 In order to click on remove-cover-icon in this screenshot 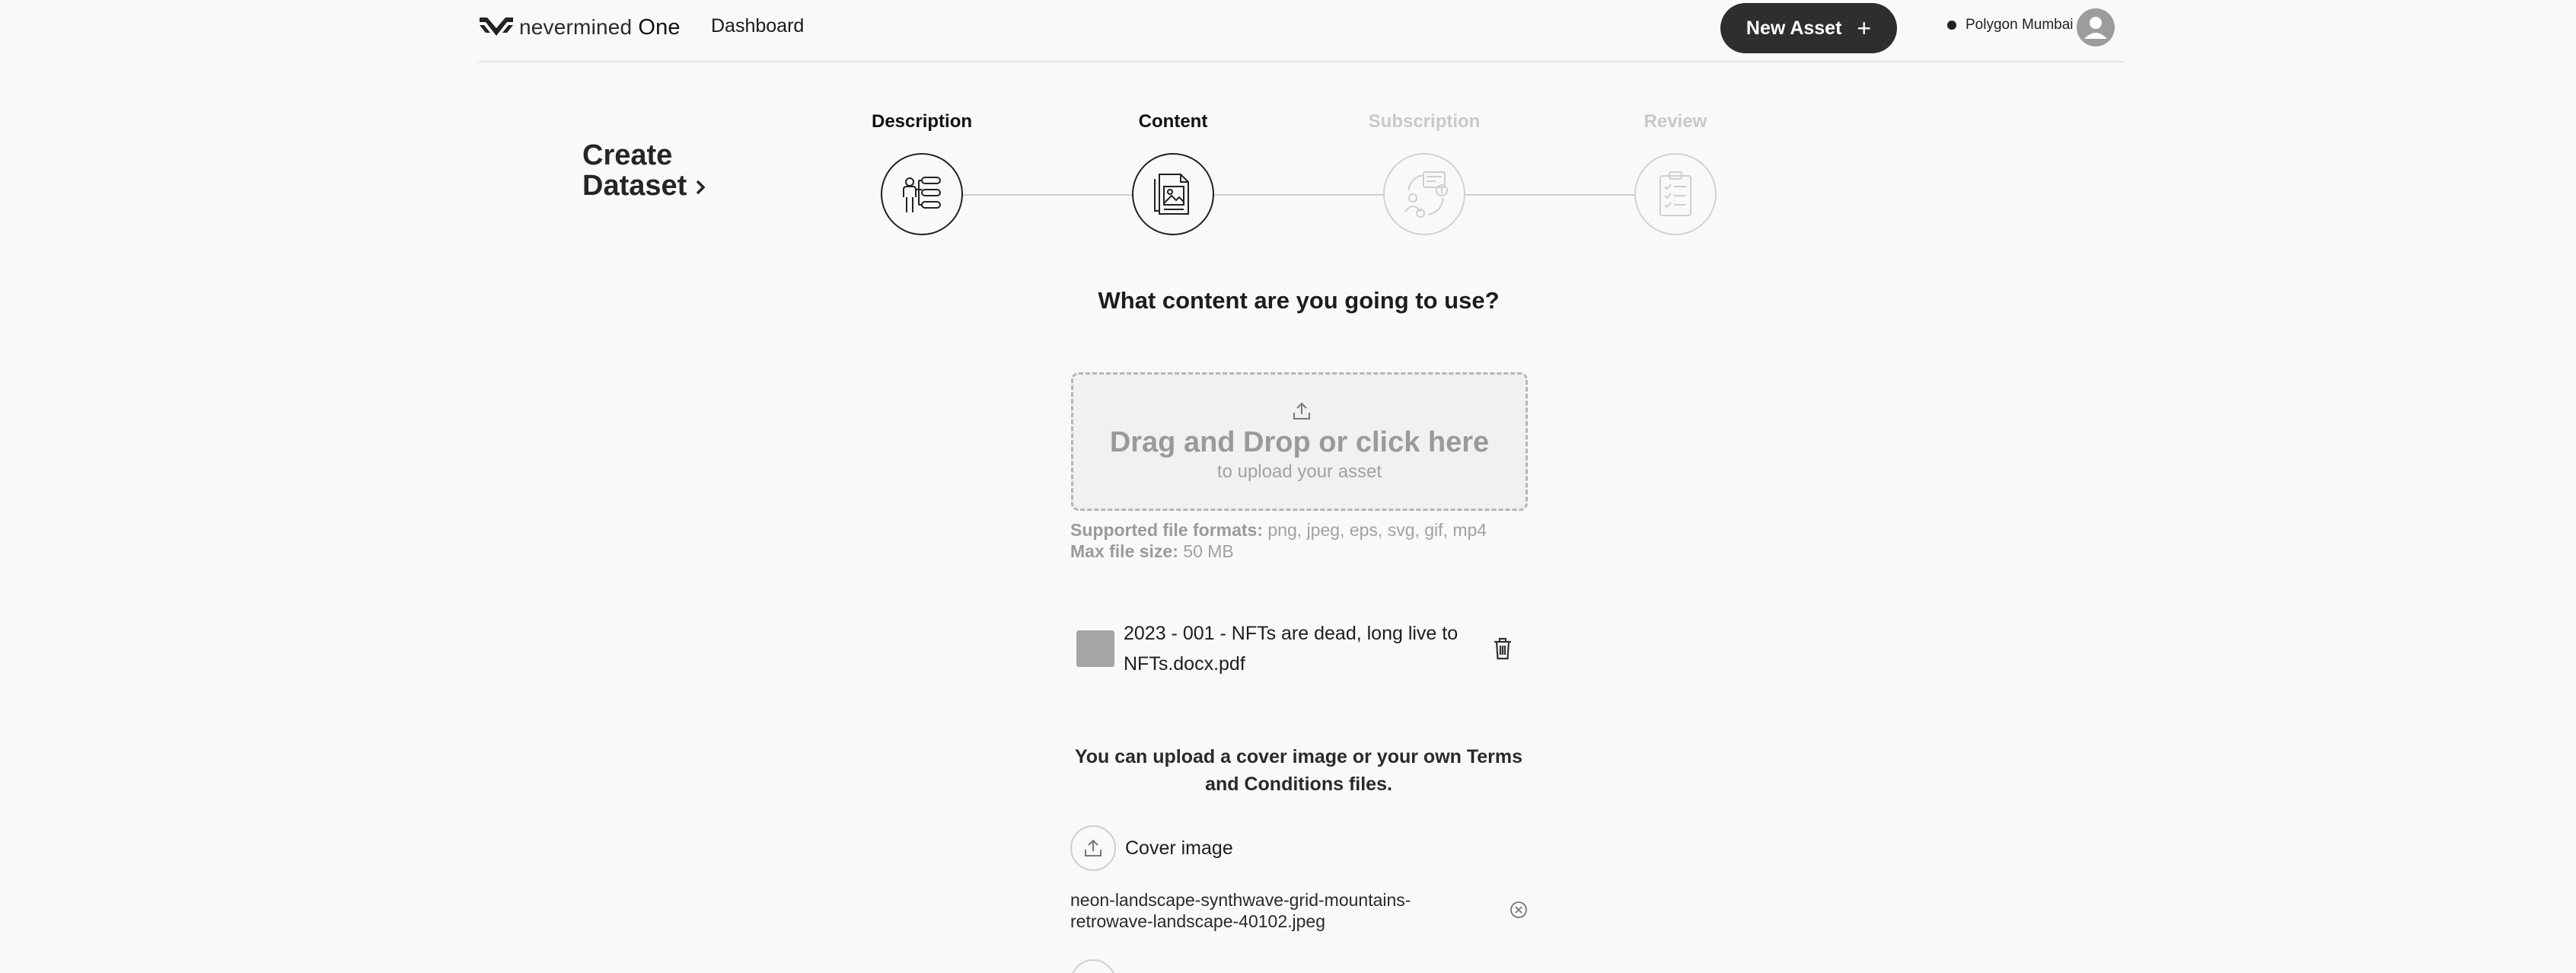, I will do `click(1519, 910)`.